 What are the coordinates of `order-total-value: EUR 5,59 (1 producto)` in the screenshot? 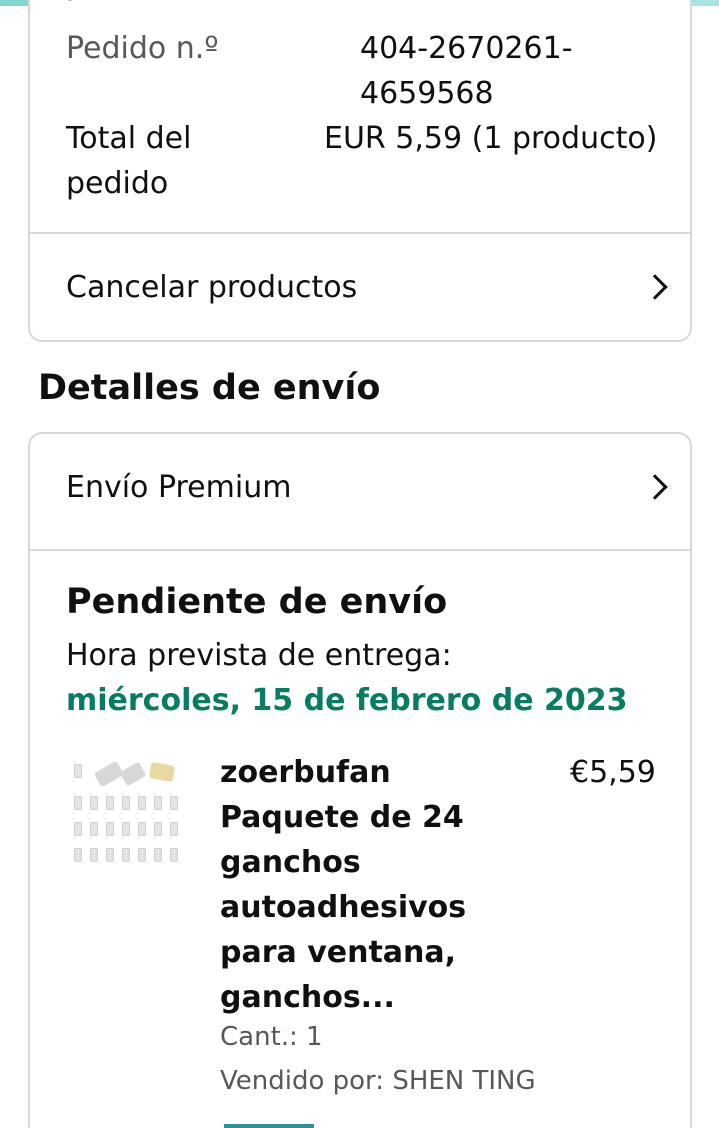 It's located at (491, 138).